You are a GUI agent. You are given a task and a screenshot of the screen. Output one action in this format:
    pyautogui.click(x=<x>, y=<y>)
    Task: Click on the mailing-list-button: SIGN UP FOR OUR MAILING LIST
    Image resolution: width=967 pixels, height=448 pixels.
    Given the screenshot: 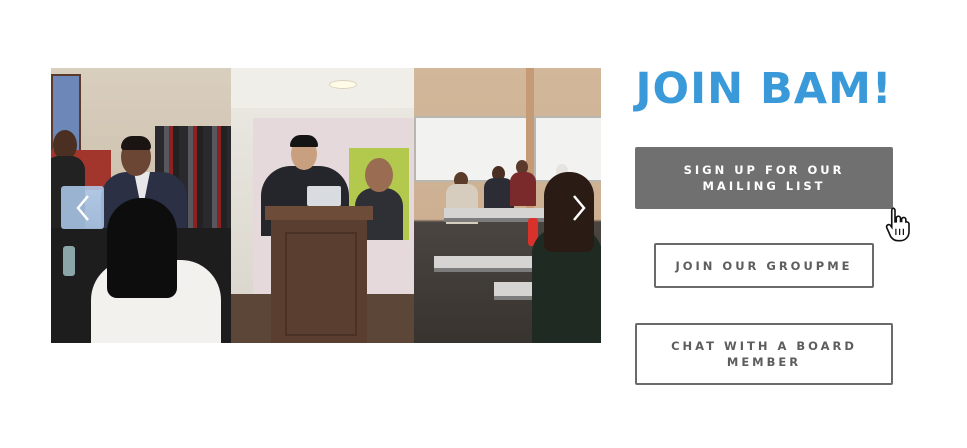 What is the action you would take?
    pyautogui.click(x=764, y=178)
    